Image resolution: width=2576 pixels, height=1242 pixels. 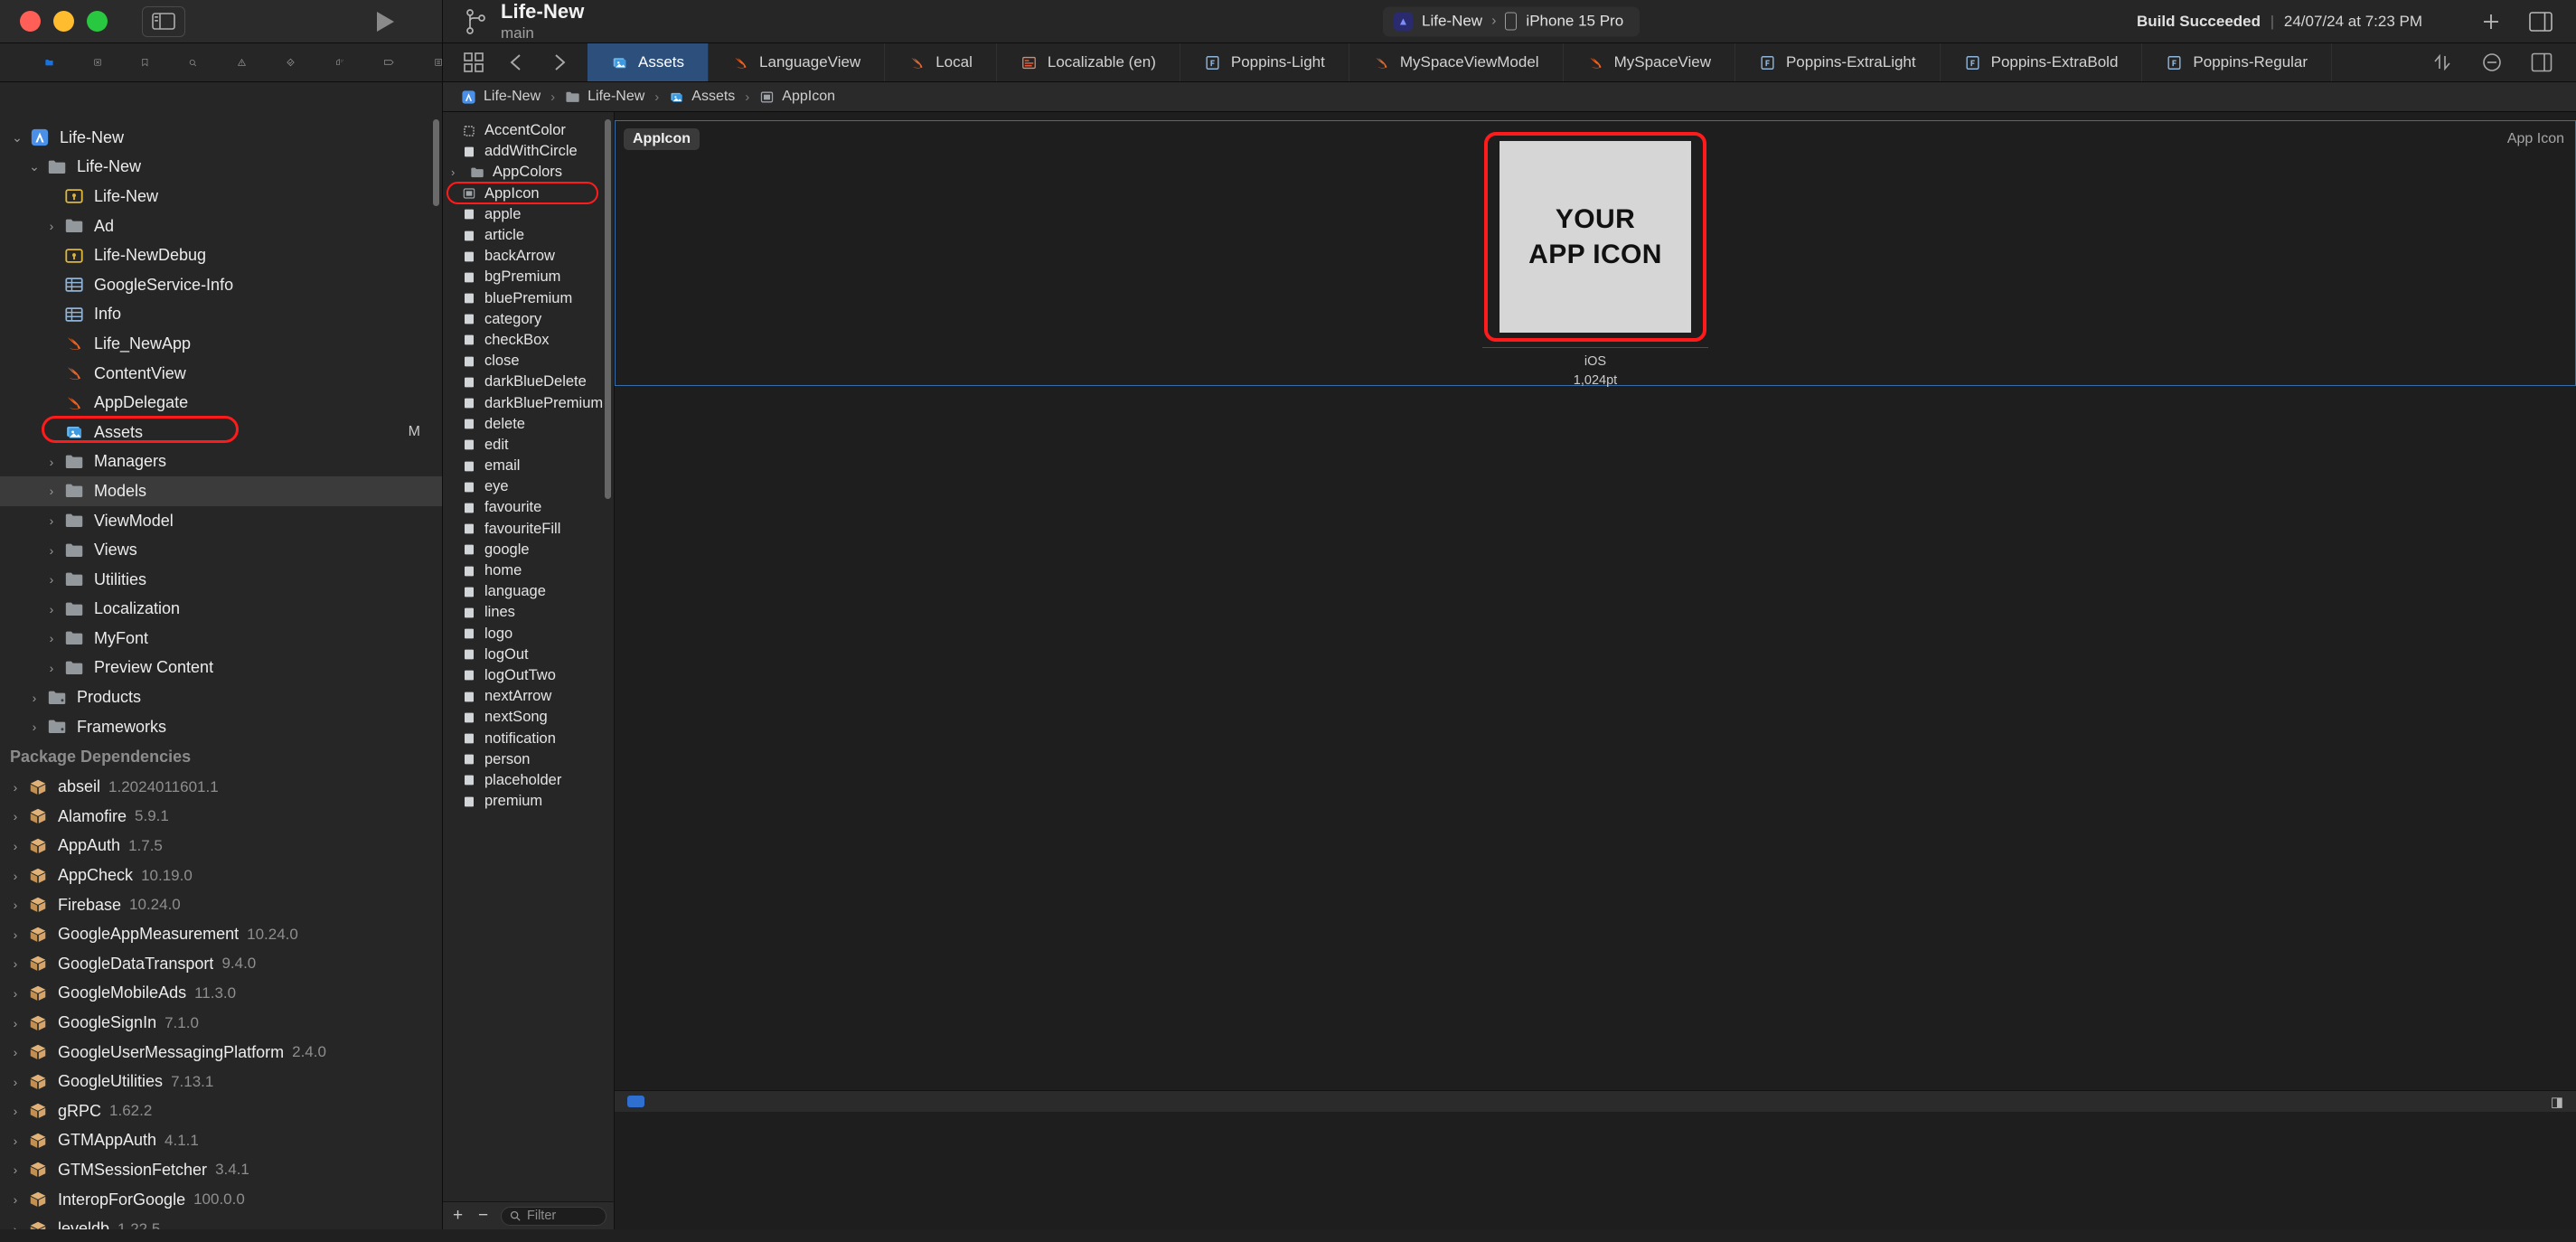 What do you see at coordinates (221, 226) in the screenshot?
I see `navigator-row-ad: › Ad` at bounding box center [221, 226].